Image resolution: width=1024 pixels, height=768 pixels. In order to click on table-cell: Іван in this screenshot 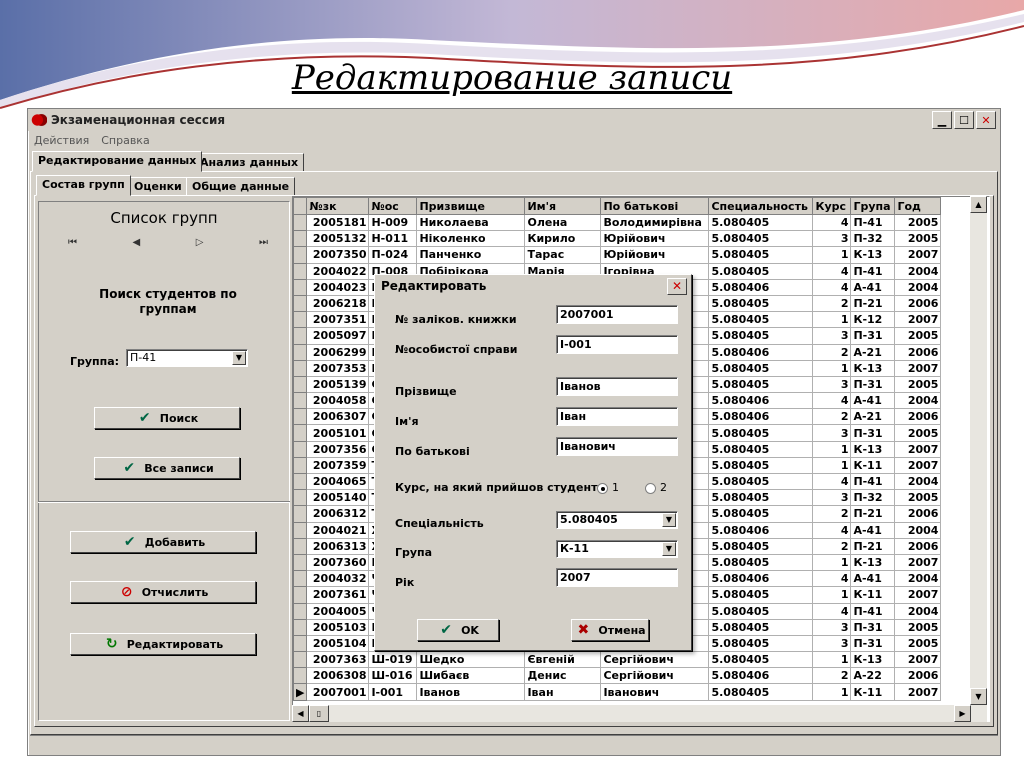, I will do `click(563, 692)`.